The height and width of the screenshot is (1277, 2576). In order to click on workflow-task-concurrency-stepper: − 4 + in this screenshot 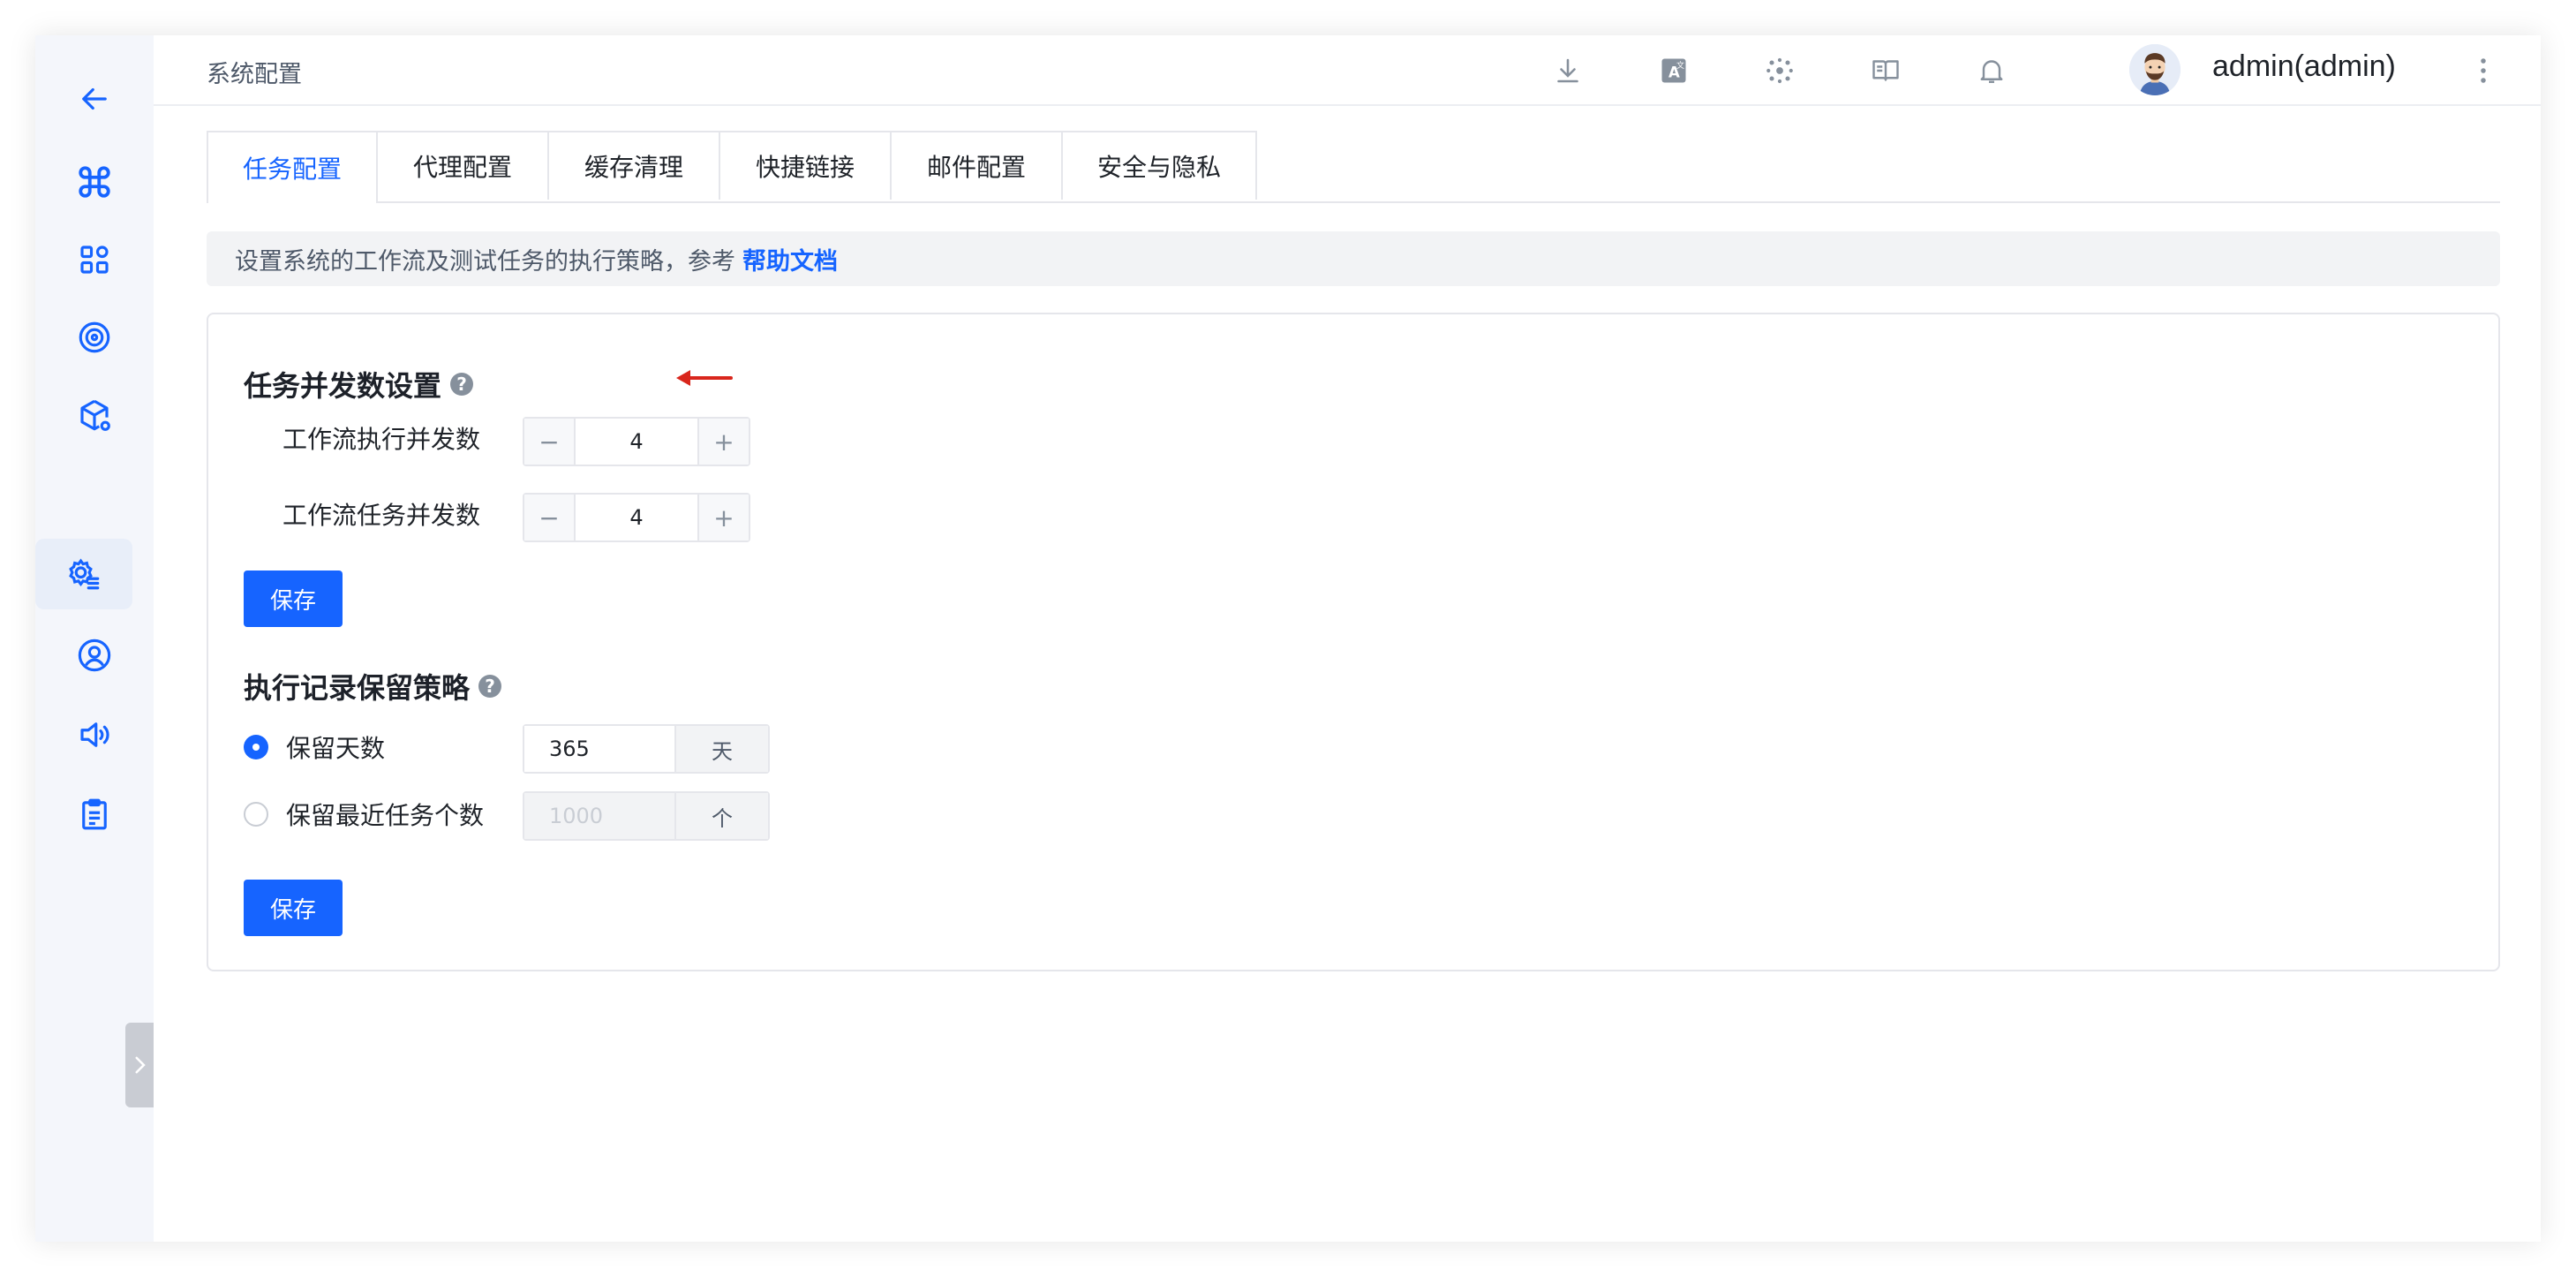, I will do `click(637, 517)`.